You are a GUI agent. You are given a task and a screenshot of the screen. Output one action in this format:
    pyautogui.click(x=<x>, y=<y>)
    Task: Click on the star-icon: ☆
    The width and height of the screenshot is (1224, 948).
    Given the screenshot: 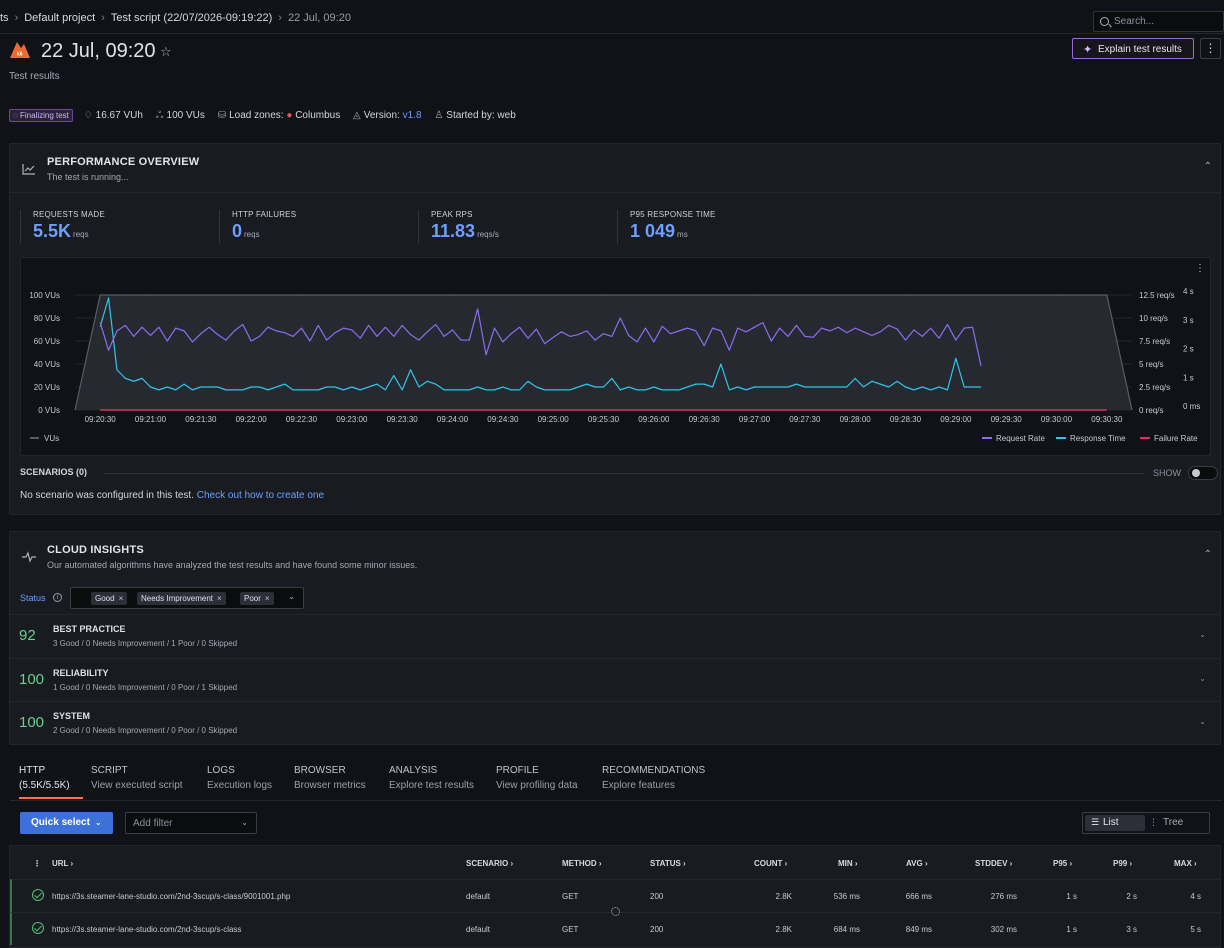 What is the action you would take?
    pyautogui.click(x=166, y=52)
    